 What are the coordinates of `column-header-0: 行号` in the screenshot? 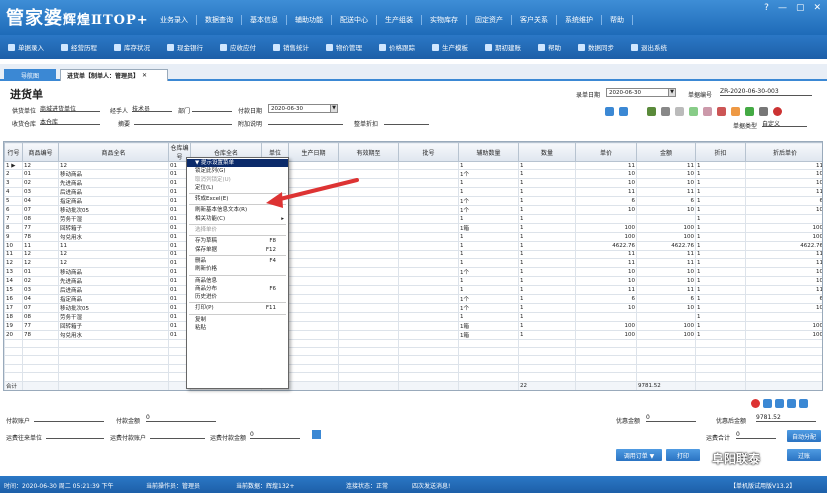 It's located at (13, 152).